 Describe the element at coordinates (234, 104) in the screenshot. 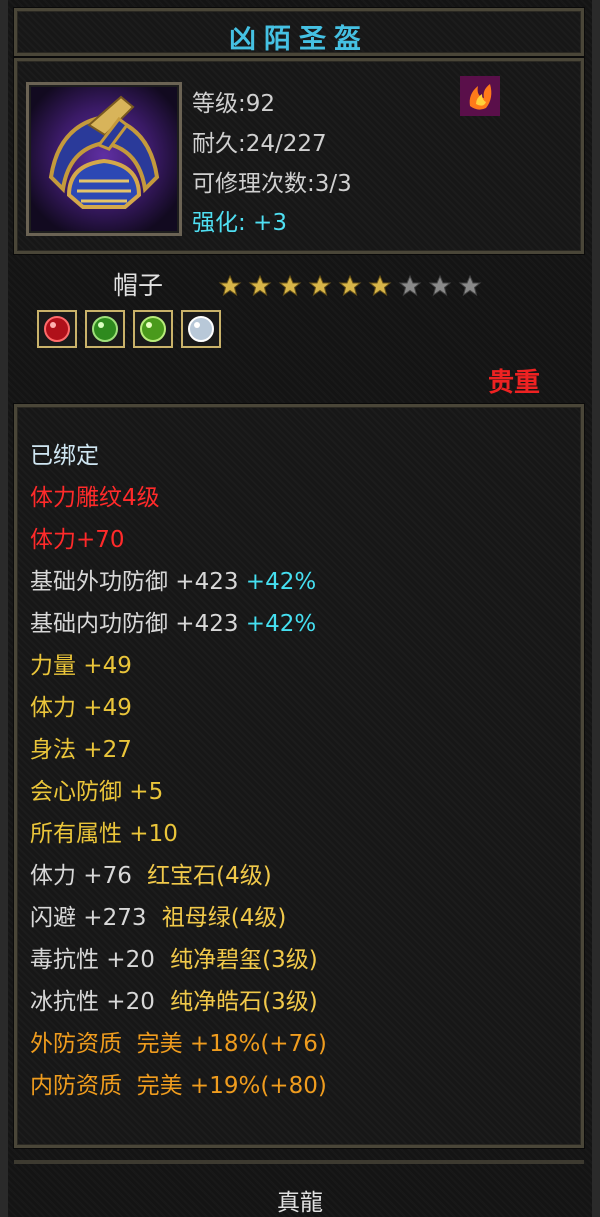

I see `level-stat: 等级:92` at that location.